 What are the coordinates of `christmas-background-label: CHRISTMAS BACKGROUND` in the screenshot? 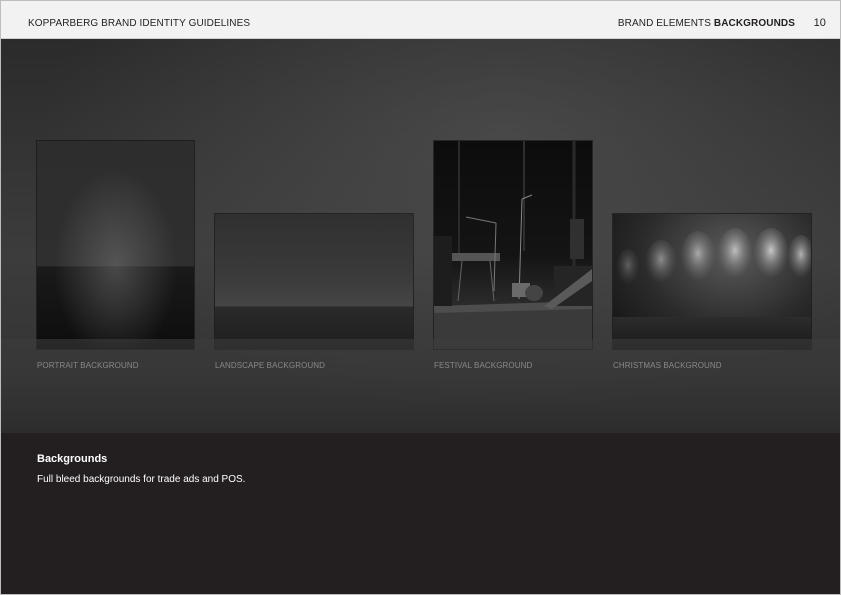 It's located at (667, 365).